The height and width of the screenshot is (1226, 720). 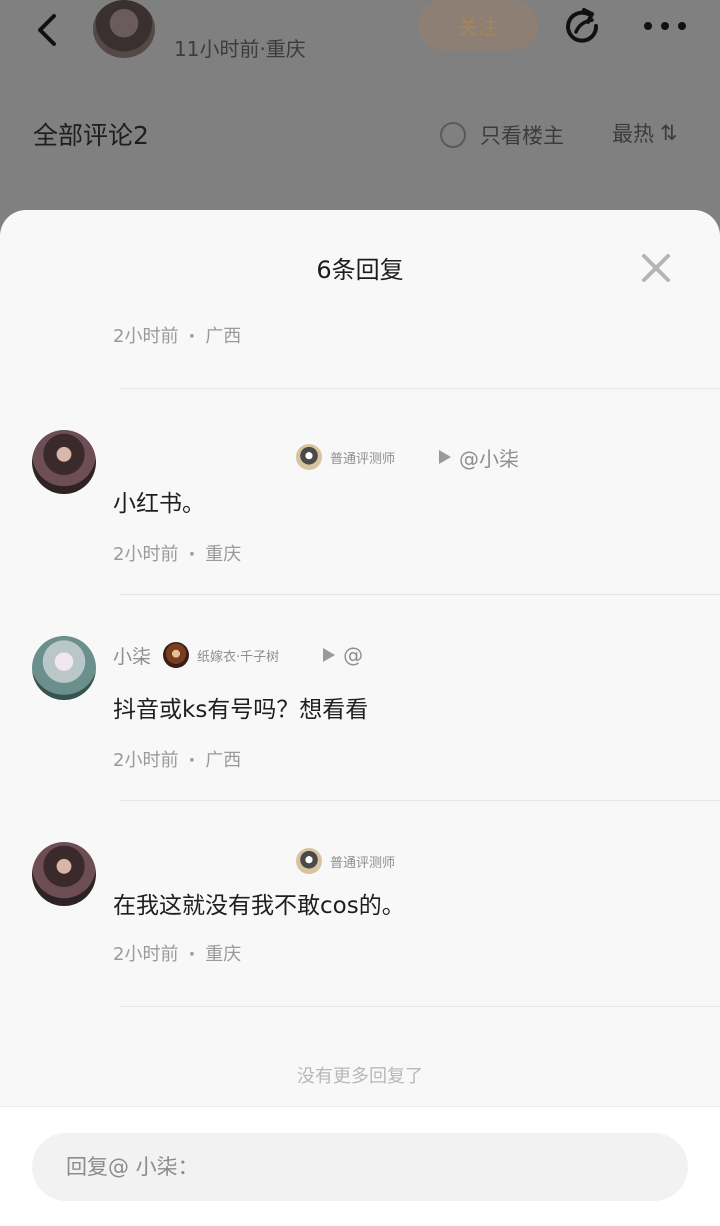 What do you see at coordinates (360, 1076) in the screenshot?
I see `no-more-replies: 没有更多回复了` at bounding box center [360, 1076].